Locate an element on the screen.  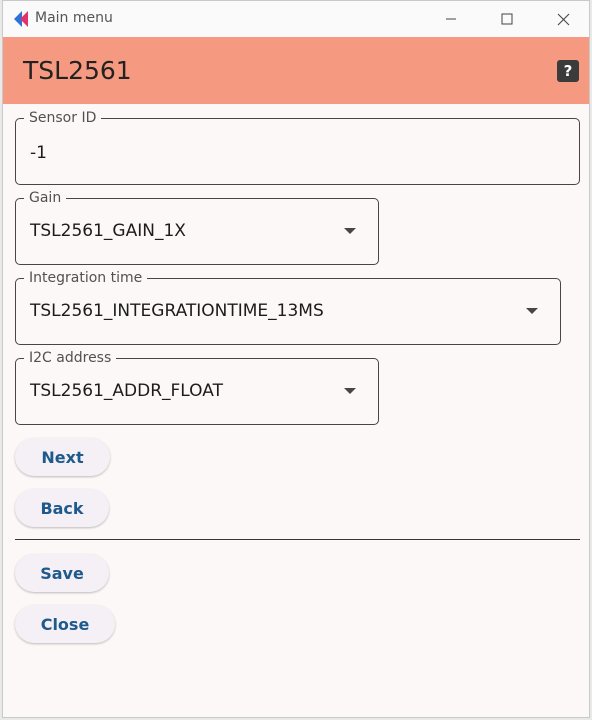
close-button: Close is located at coordinates (65, 624).